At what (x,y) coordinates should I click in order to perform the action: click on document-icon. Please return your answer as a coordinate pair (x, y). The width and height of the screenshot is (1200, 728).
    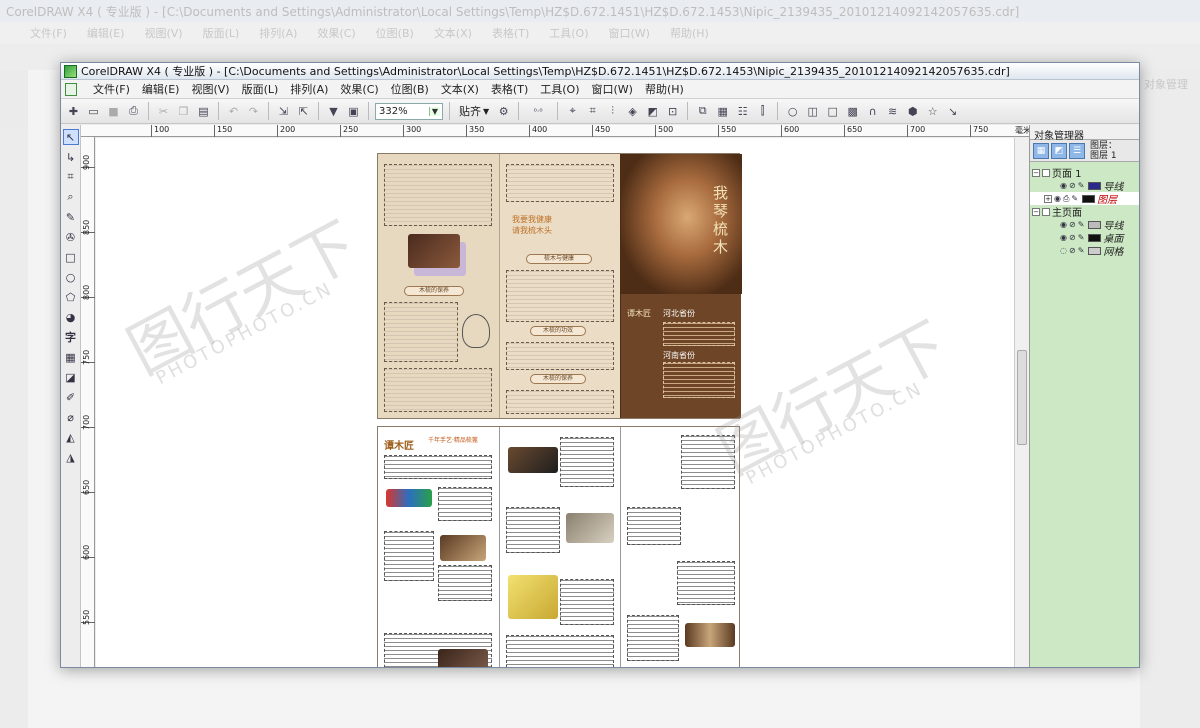
    Looking at the image, I should click on (71, 89).